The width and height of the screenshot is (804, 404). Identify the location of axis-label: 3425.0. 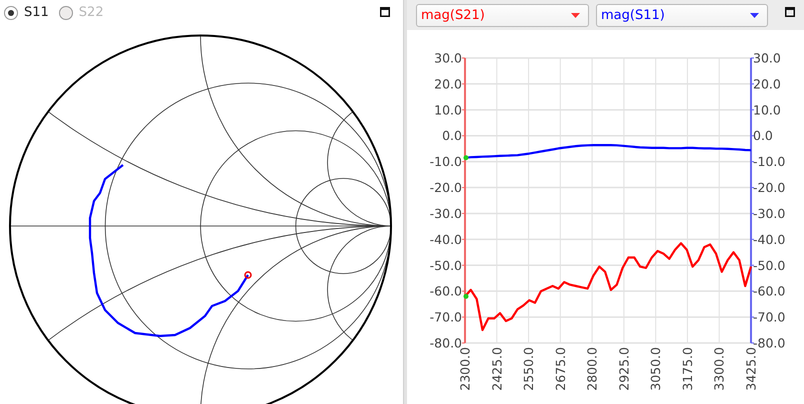
(751, 369).